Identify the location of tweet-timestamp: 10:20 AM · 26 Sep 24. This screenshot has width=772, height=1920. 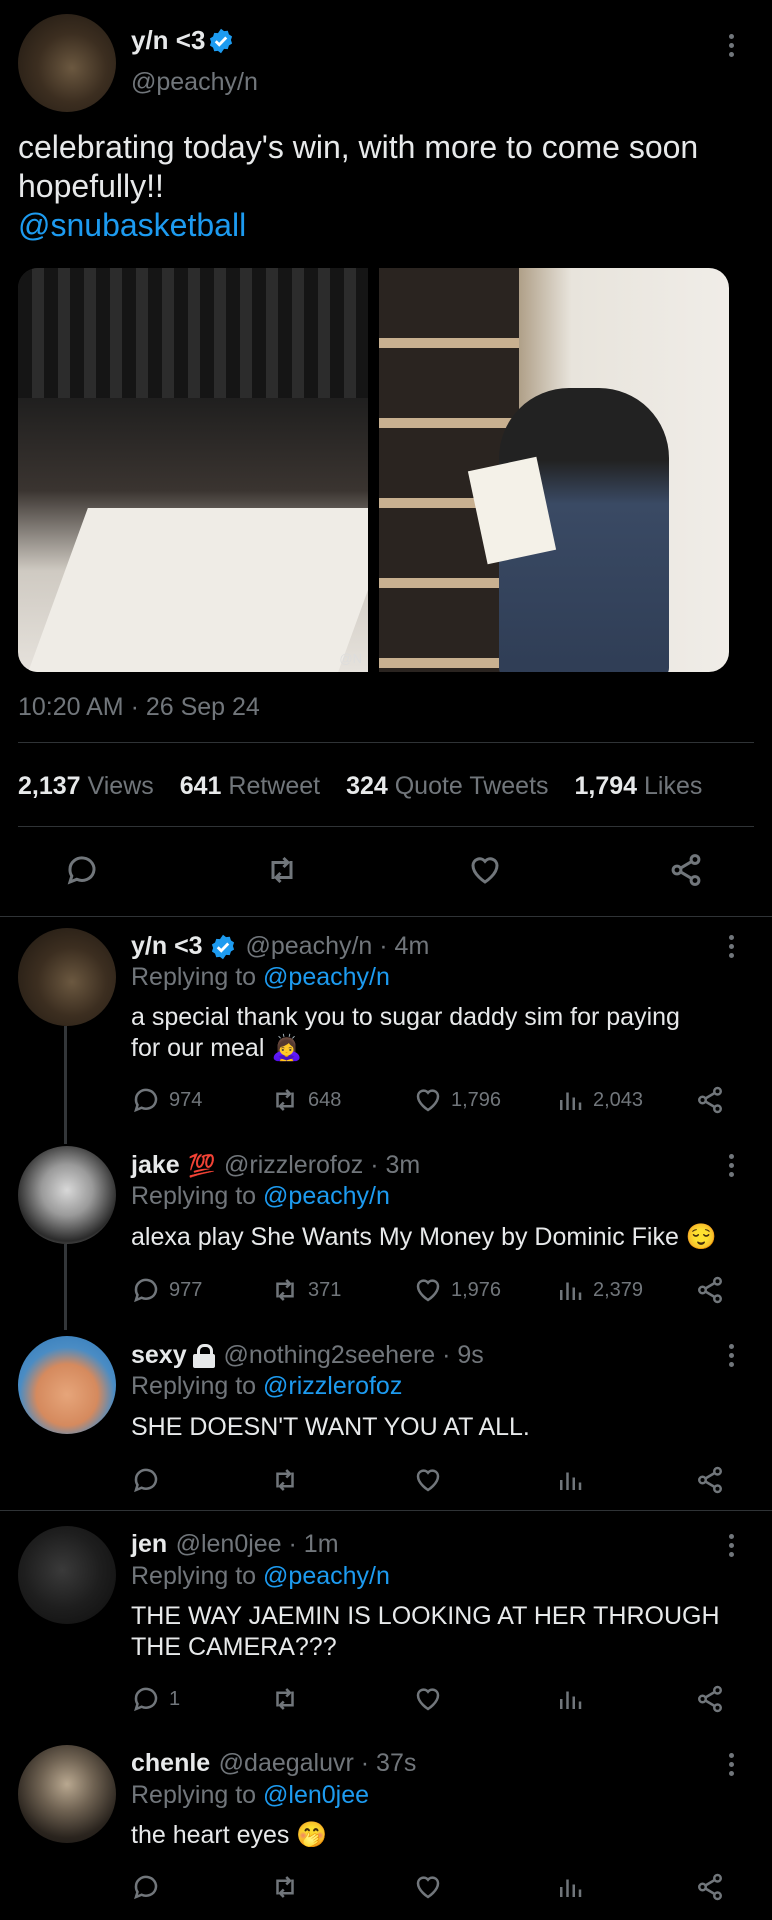
(139, 707).